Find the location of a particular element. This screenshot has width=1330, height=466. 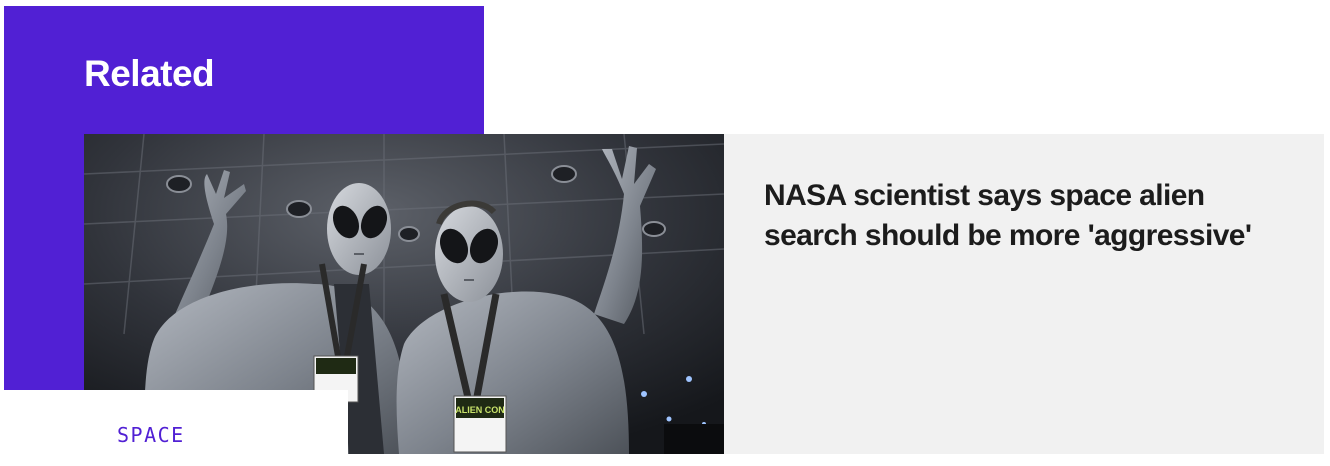

section-title: Related is located at coordinates (149, 73).